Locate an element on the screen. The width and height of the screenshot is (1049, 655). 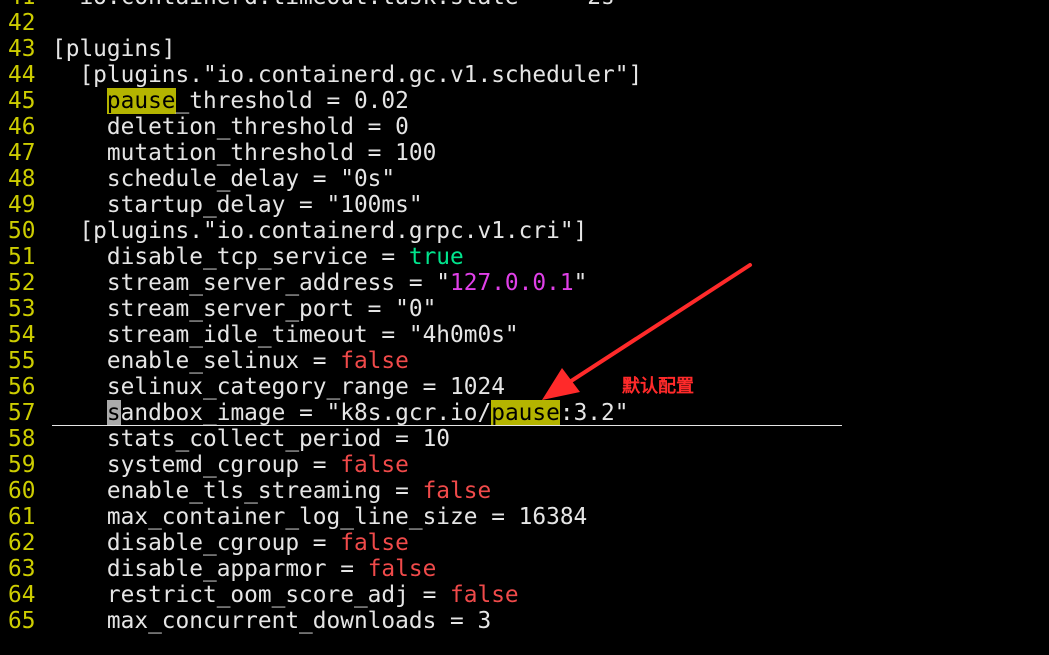
line-content: [plugins] is located at coordinates (114, 49).